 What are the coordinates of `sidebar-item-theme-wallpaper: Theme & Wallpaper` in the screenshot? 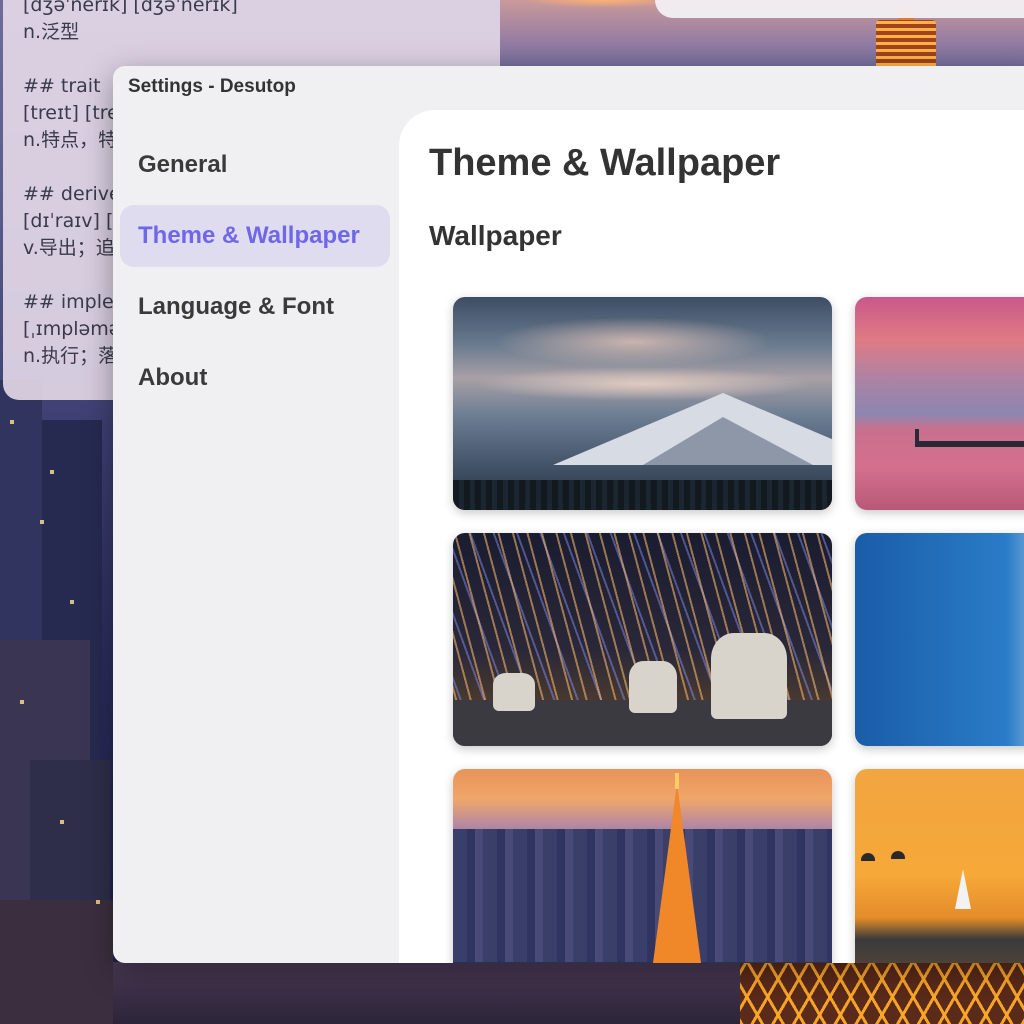 It's located at (255, 236).